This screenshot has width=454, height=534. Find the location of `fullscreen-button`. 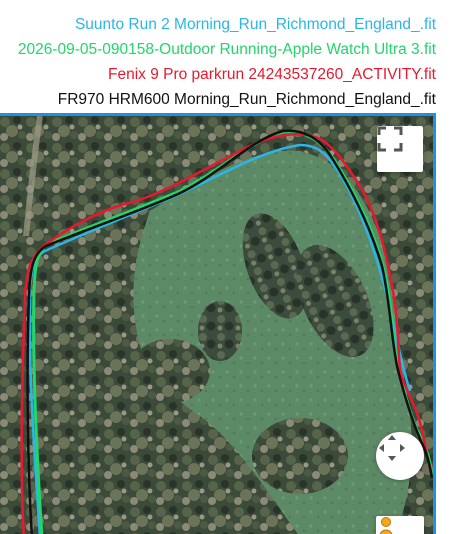

fullscreen-button is located at coordinates (400, 149).